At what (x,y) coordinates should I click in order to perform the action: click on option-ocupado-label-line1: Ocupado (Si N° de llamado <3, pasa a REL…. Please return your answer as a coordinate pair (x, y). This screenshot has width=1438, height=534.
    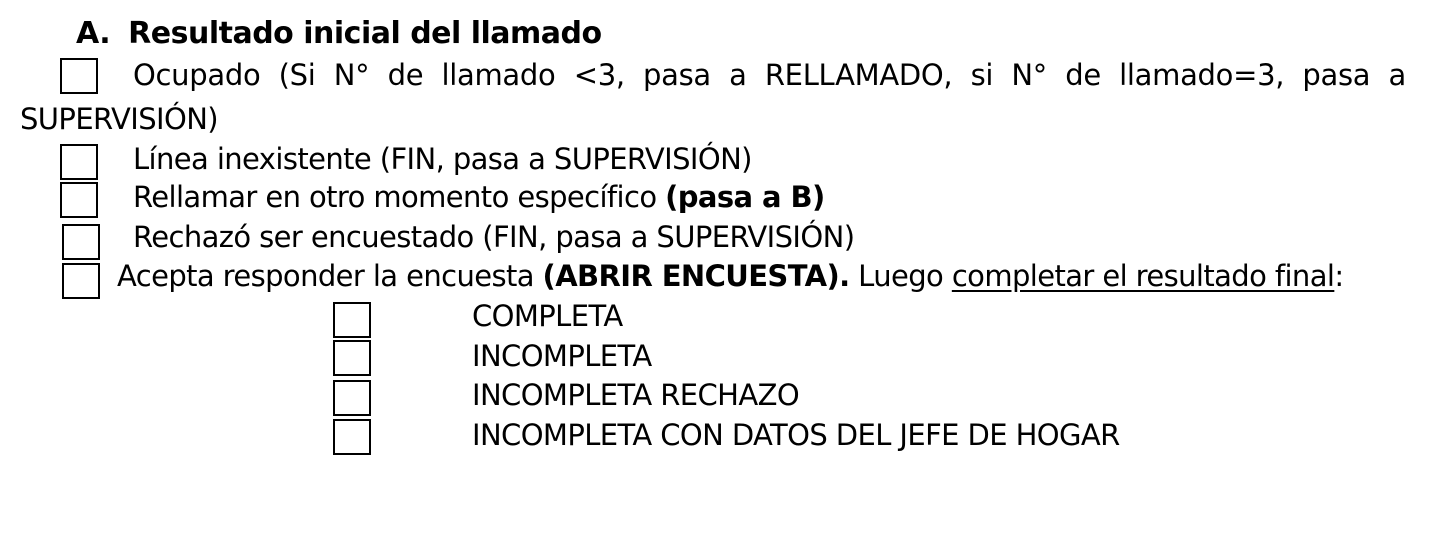
    Looking at the image, I should click on (769, 75).